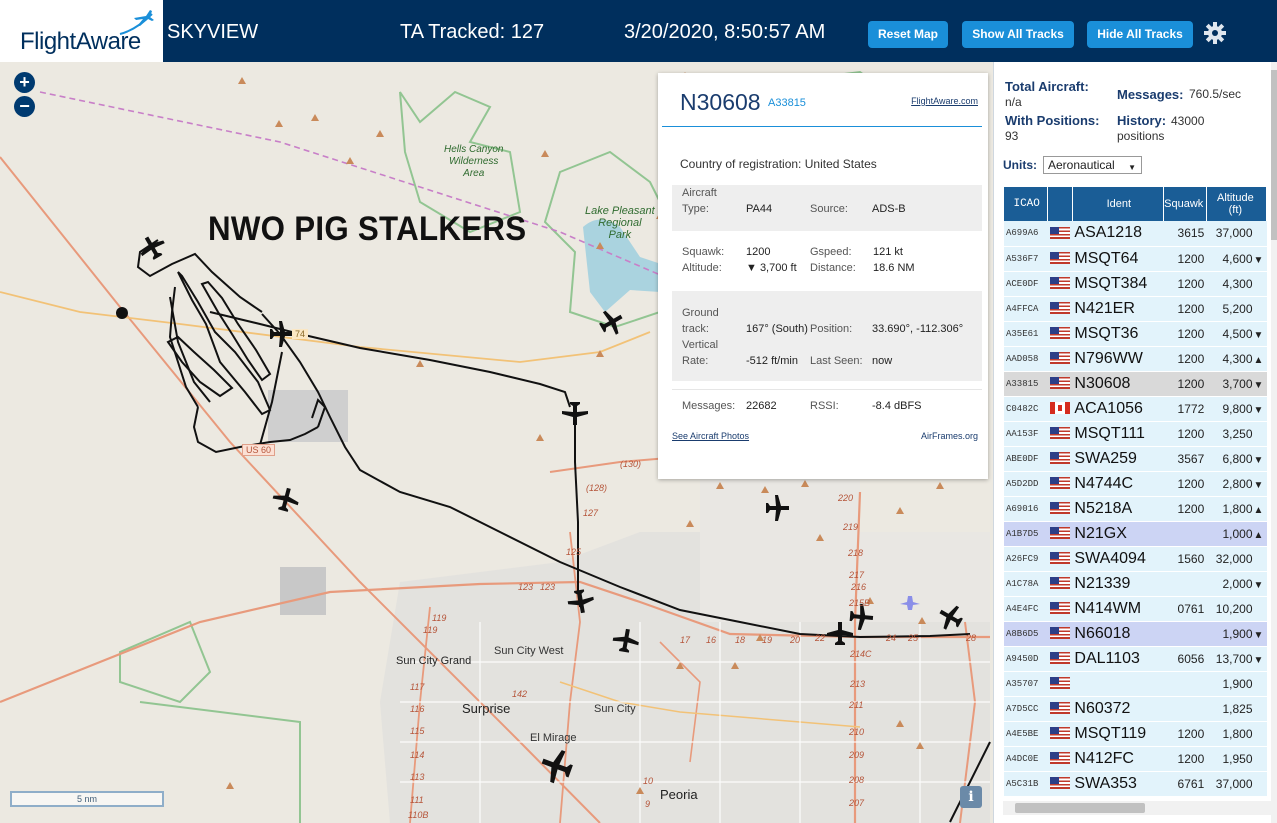 The image size is (1277, 823). Describe the element at coordinates (1185, 784) in the screenshot. I see `squawk-cell: 6761` at that location.